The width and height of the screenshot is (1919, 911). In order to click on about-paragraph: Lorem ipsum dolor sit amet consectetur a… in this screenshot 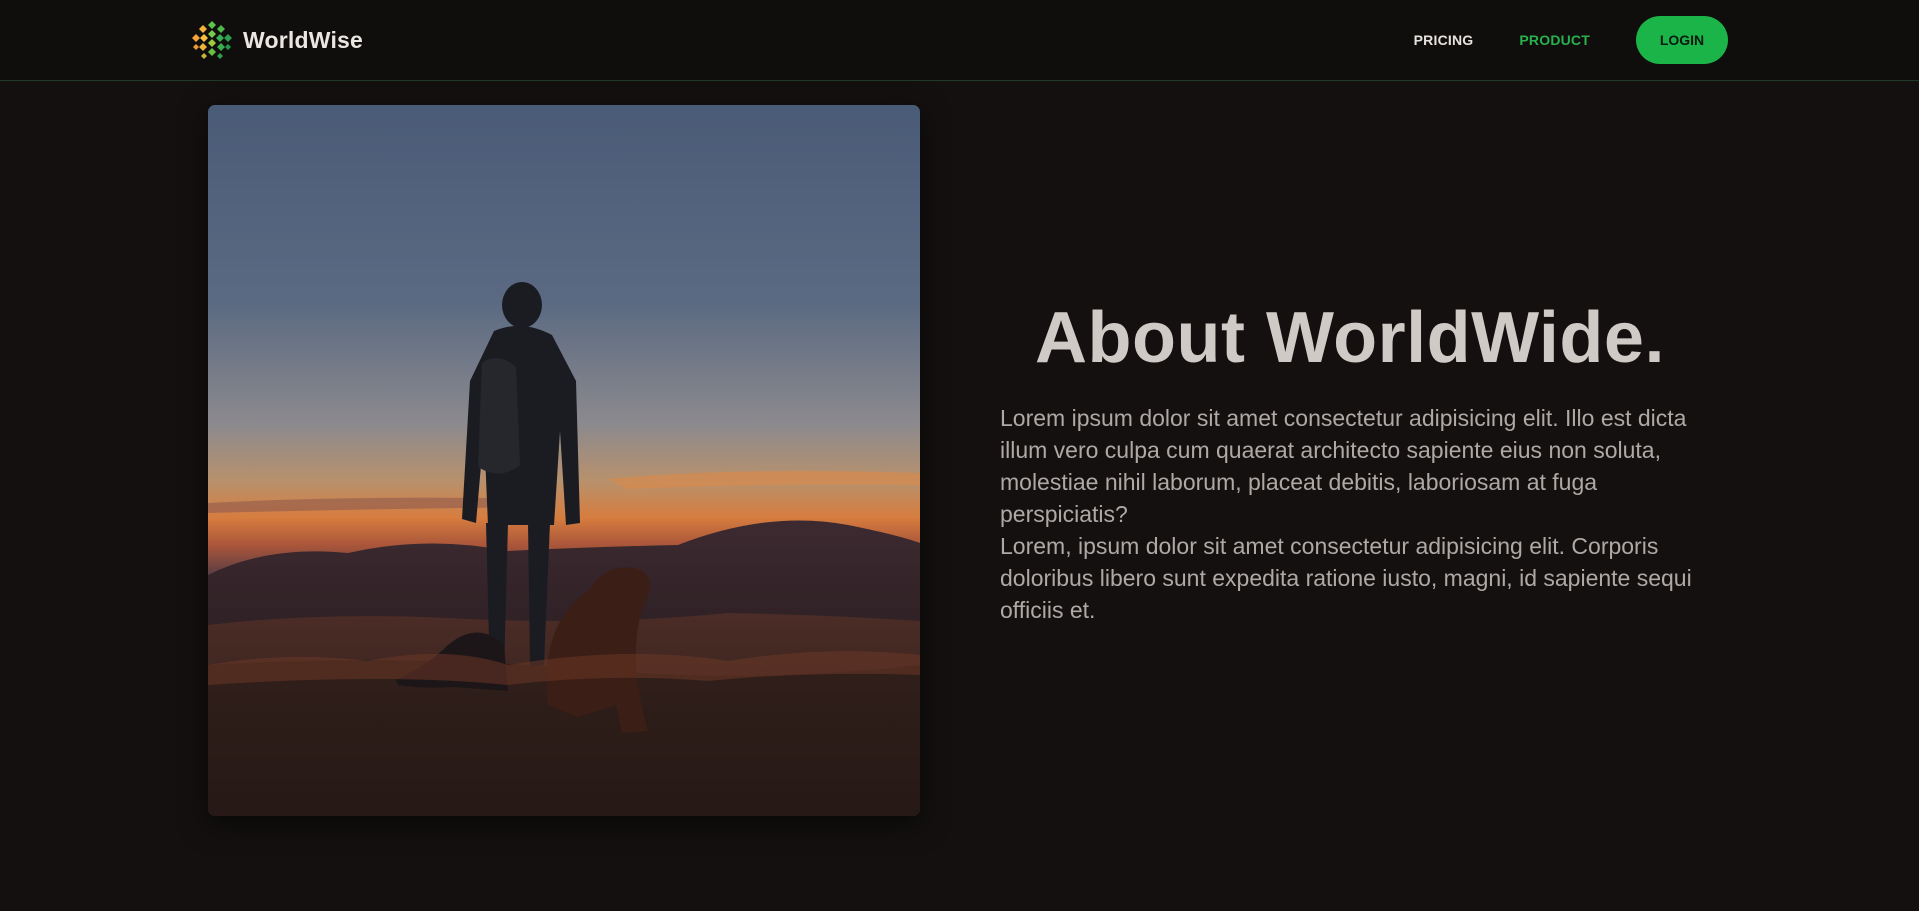, I will do `click(1343, 466)`.